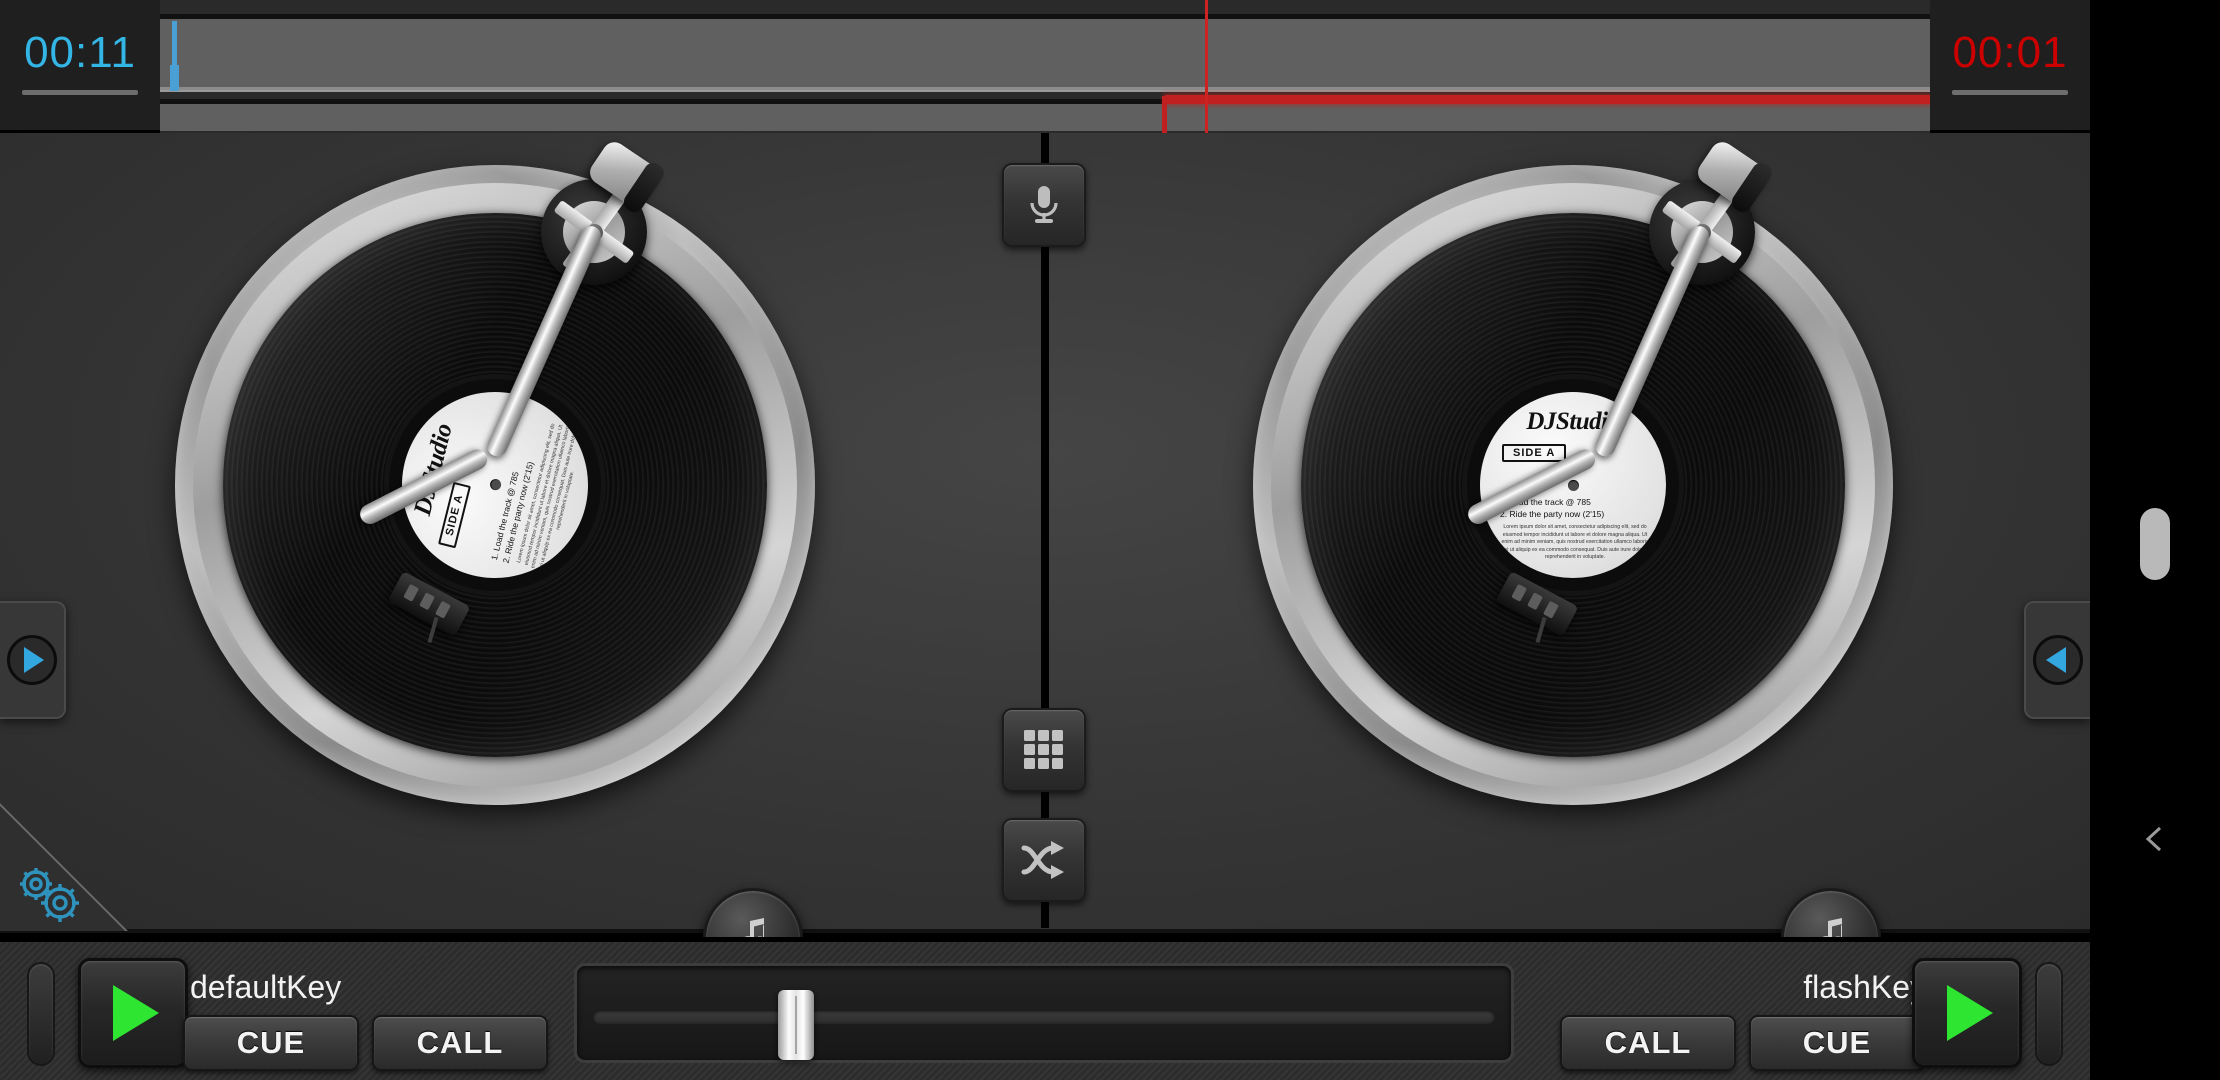 This screenshot has width=2220, height=1080. Describe the element at coordinates (1045, 53) in the screenshot. I see `deck-a-waveform-lane` at that location.